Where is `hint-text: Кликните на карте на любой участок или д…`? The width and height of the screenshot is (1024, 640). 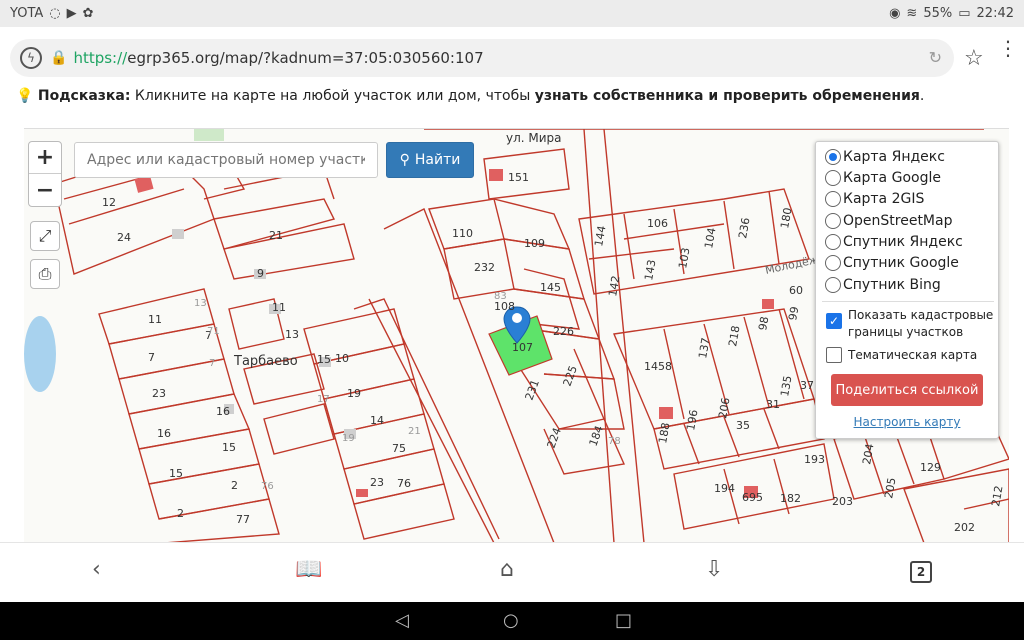
hint-text: Кликните на карте на любой участок или д… is located at coordinates (332, 96).